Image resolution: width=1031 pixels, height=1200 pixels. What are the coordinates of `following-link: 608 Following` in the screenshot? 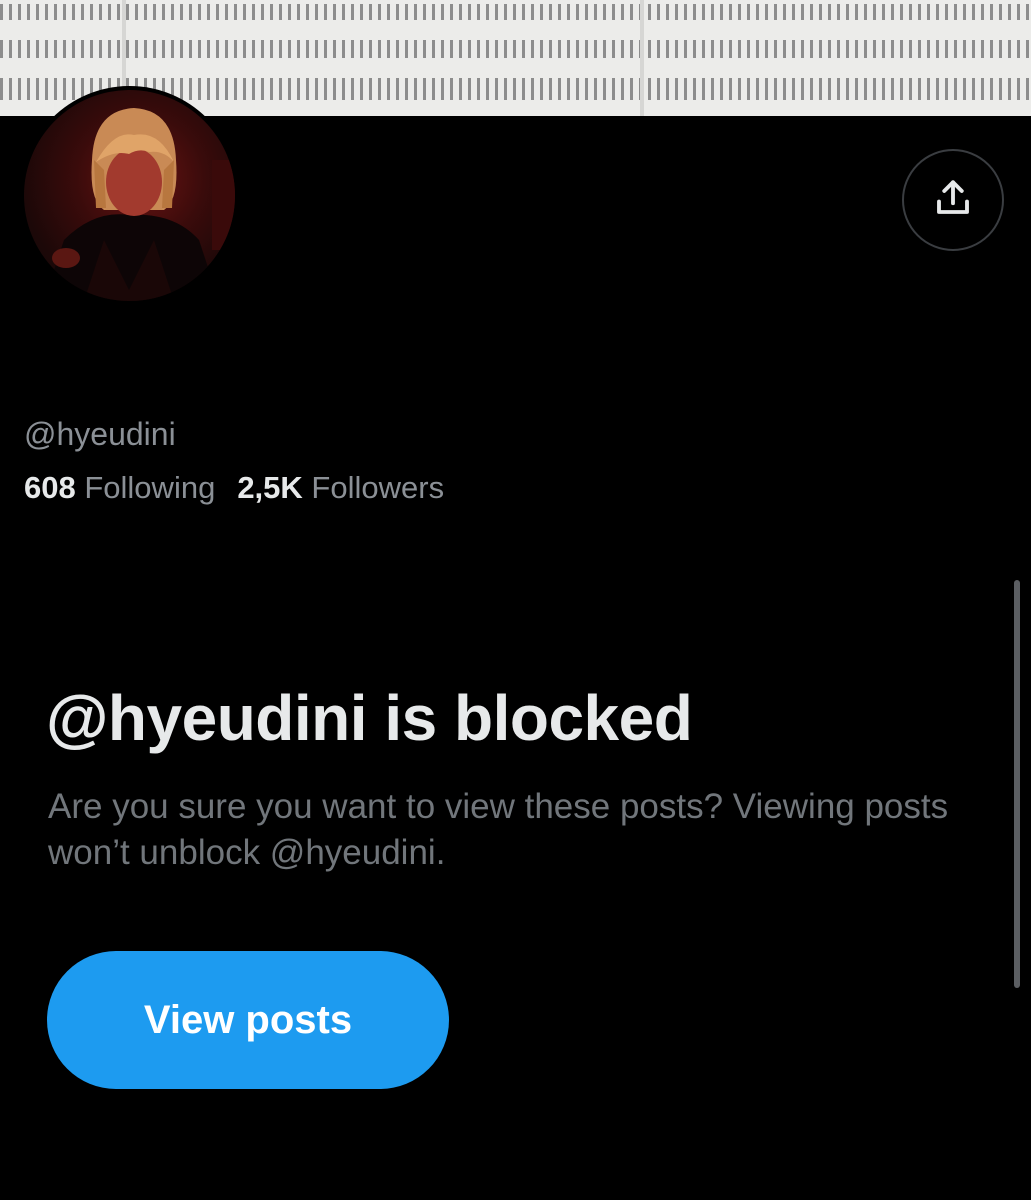 It's located at (119, 487).